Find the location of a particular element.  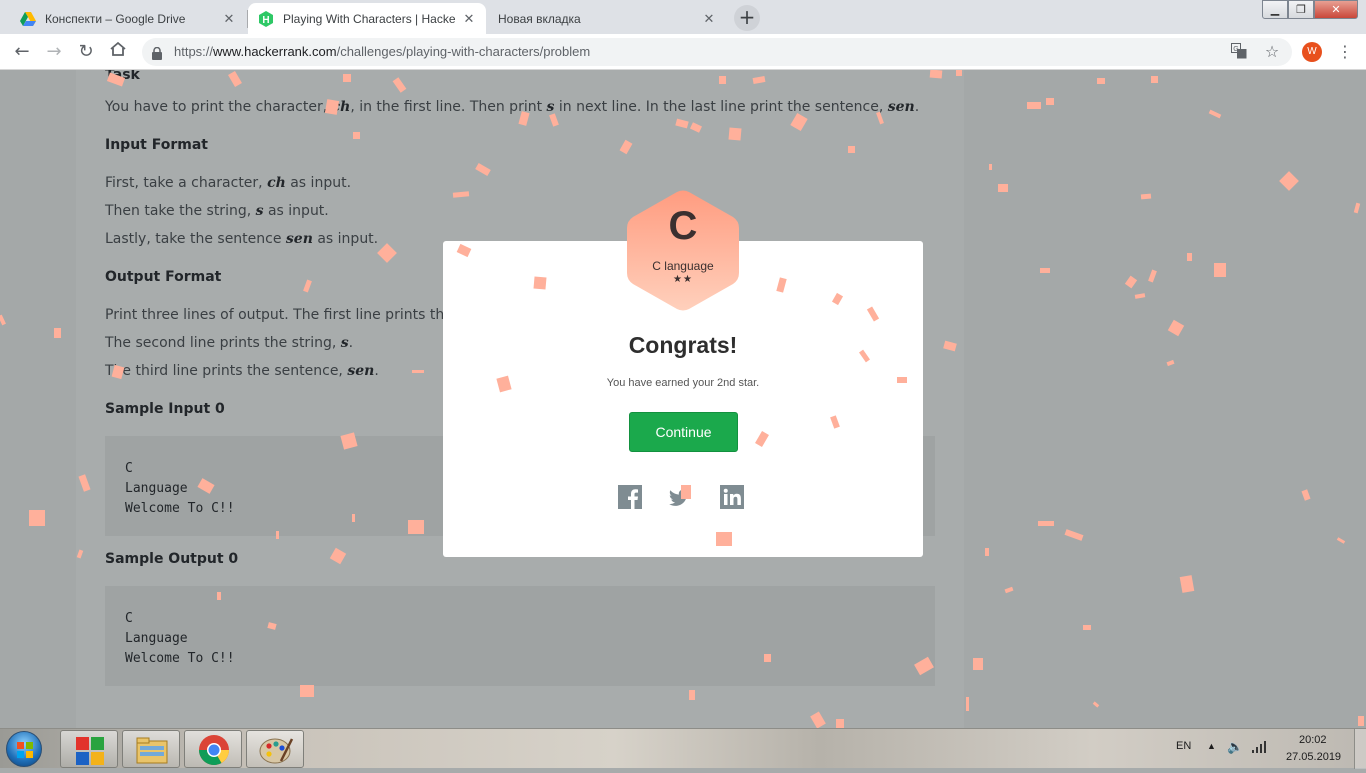

home-button is located at coordinates (118, 52).